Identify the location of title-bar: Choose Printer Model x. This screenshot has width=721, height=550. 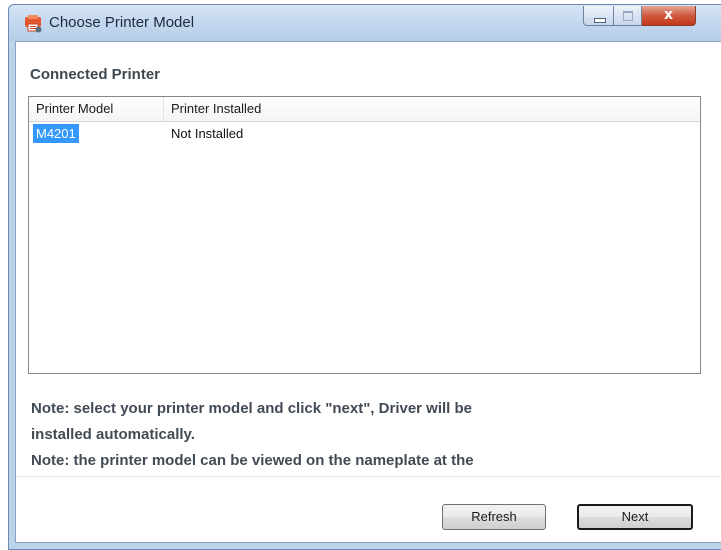
(365, 23).